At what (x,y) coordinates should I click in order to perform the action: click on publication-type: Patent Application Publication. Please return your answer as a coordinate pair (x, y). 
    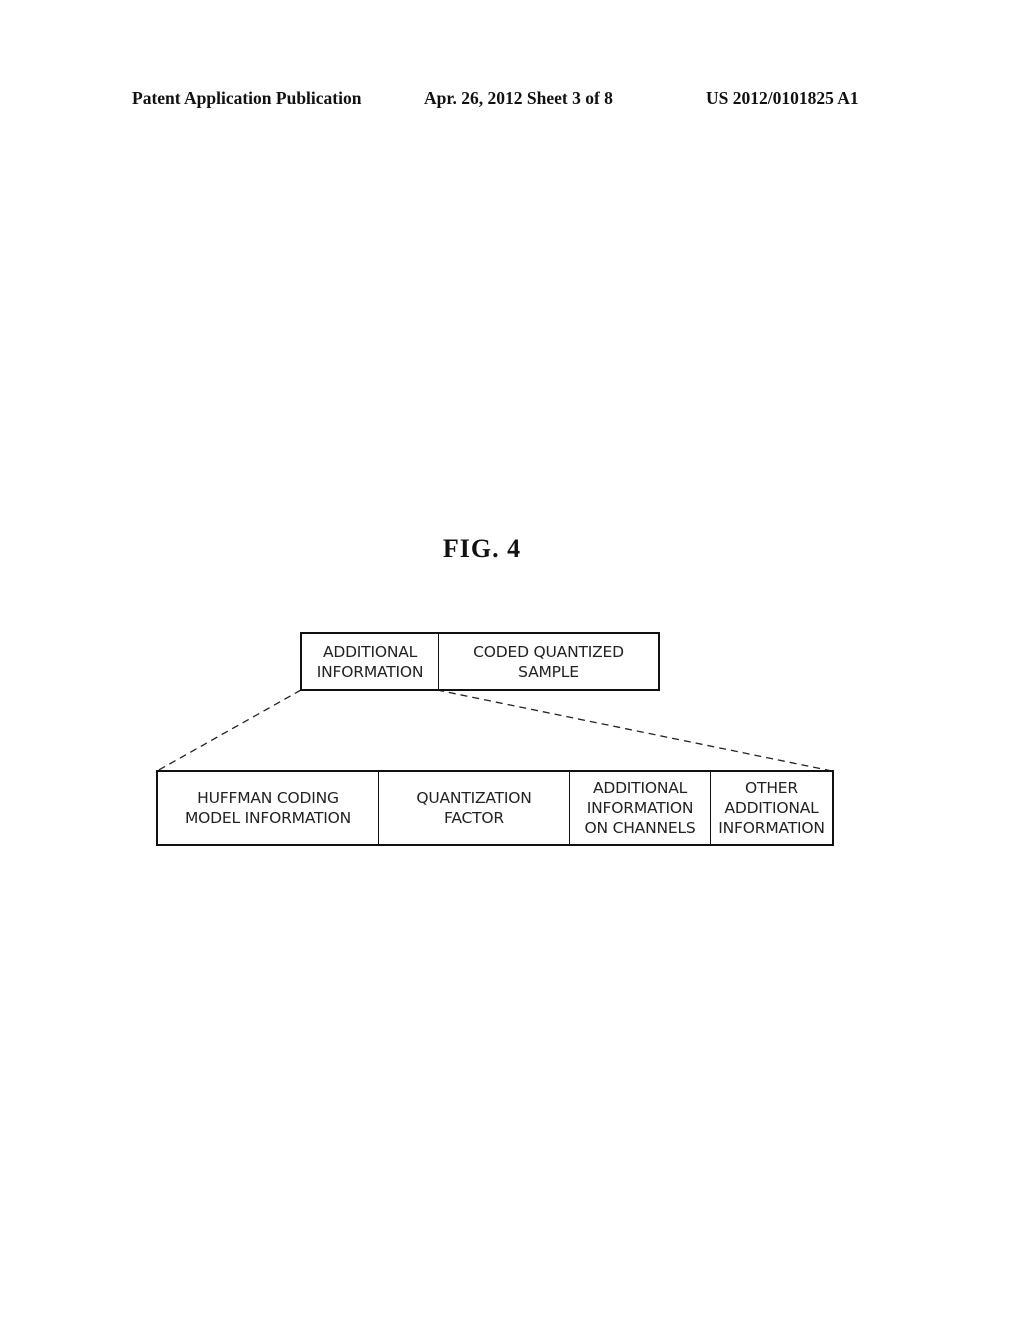
    Looking at the image, I should click on (247, 98).